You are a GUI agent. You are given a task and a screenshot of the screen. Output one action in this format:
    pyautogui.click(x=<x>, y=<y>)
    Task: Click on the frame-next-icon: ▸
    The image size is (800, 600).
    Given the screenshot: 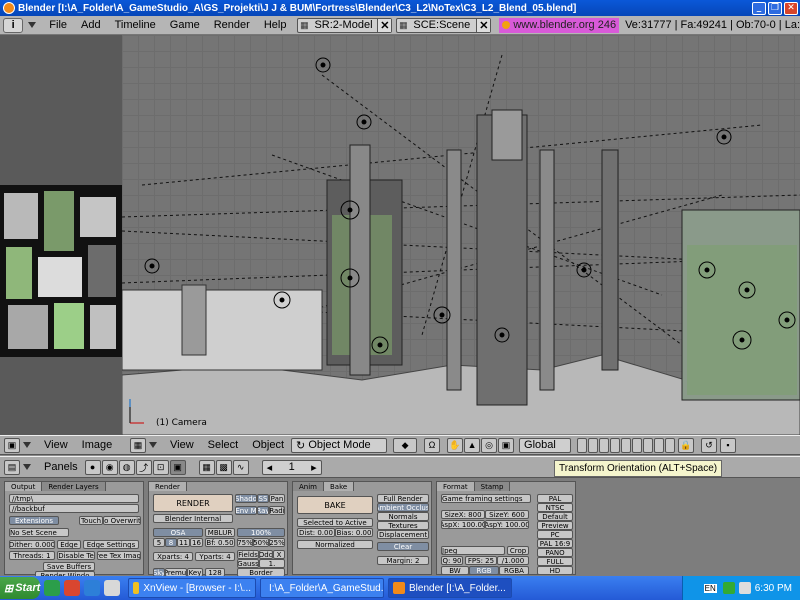 What is the action you would take?
    pyautogui.click(x=314, y=467)
    